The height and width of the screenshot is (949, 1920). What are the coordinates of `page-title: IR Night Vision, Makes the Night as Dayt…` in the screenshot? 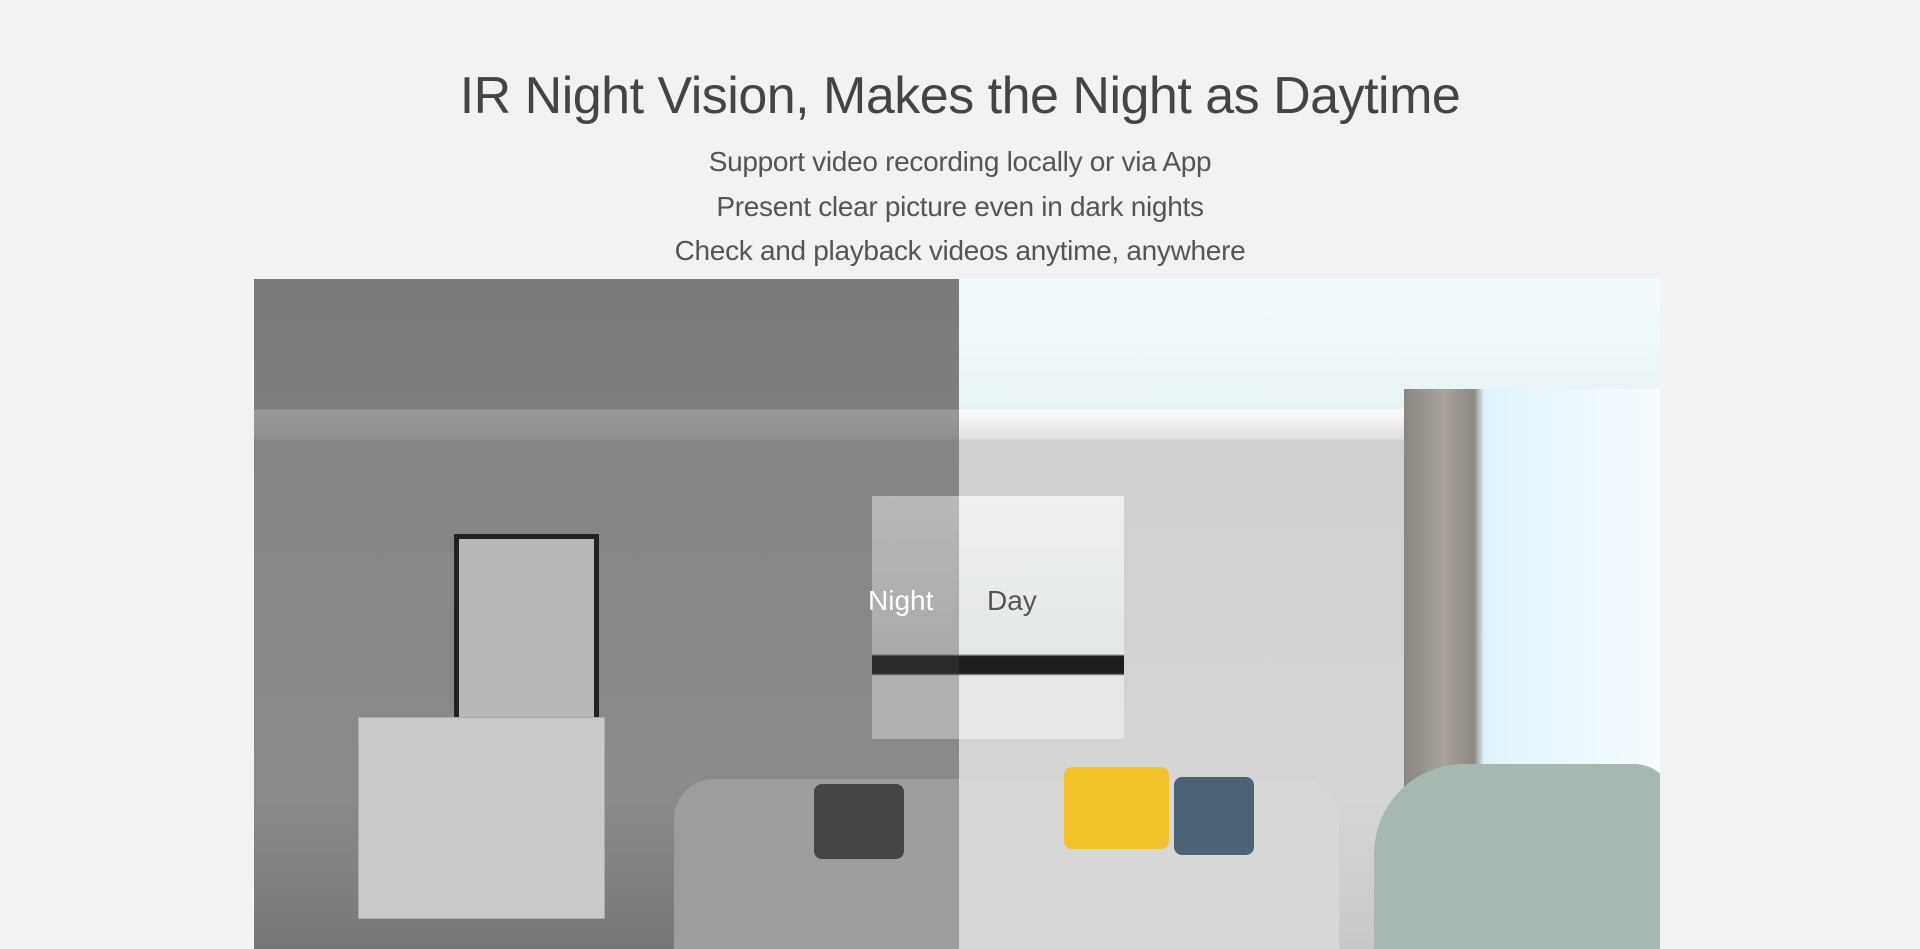 It's located at (960, 96).